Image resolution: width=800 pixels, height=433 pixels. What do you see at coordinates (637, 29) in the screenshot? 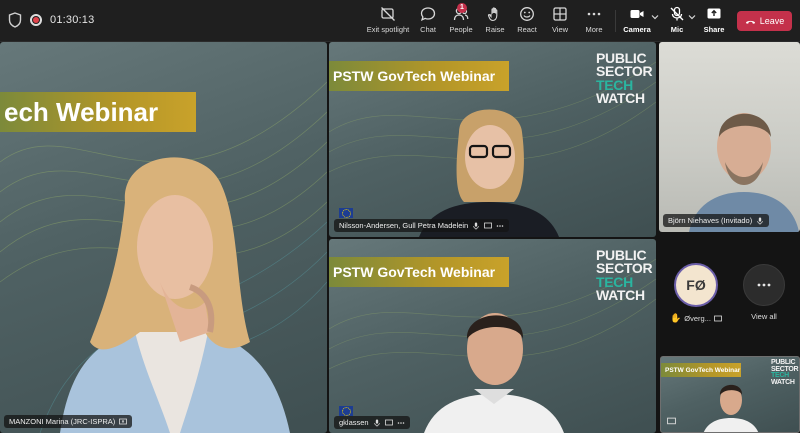
I see `camera-label: Camera` at bounding box center [637, 29].